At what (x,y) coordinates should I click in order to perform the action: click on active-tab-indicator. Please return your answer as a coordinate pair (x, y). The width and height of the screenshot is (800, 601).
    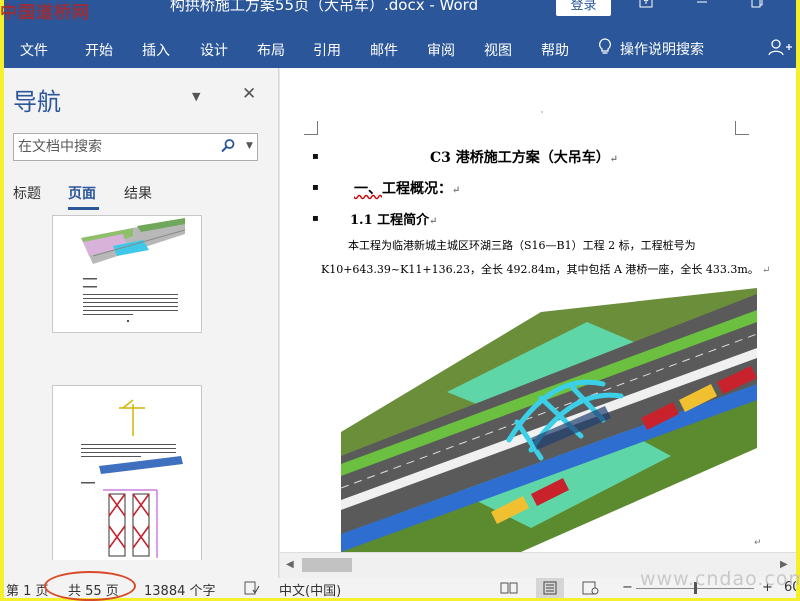
    Looking at the image, I should click on (83, 208).